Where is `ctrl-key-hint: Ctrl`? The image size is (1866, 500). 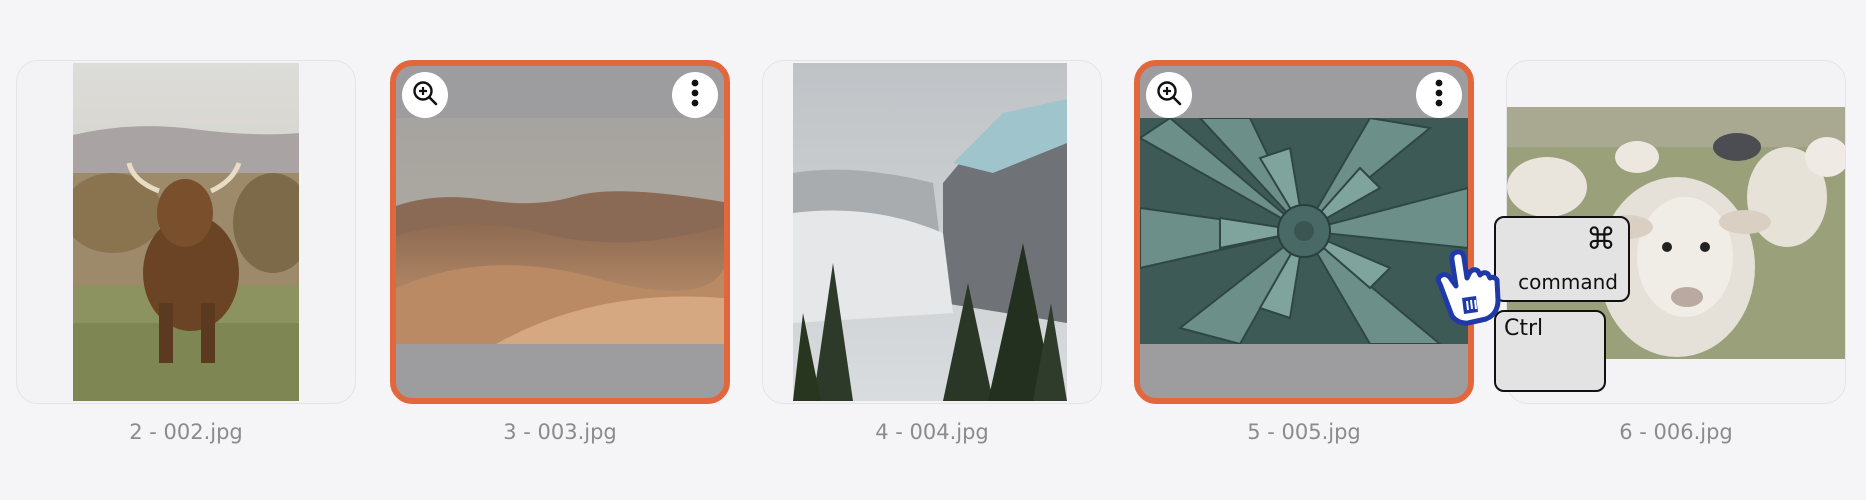
ctrl-key-hint: Ctrl is located at coordinates (1550, 351).